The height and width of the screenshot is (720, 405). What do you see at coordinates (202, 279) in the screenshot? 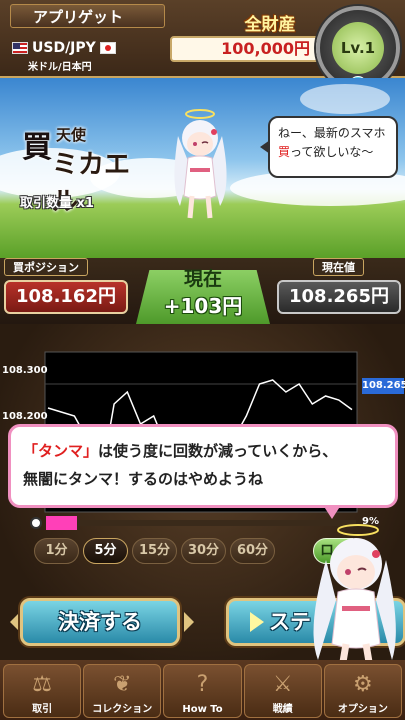
I see `now-label: 現在` at bounding box center [202, 279].